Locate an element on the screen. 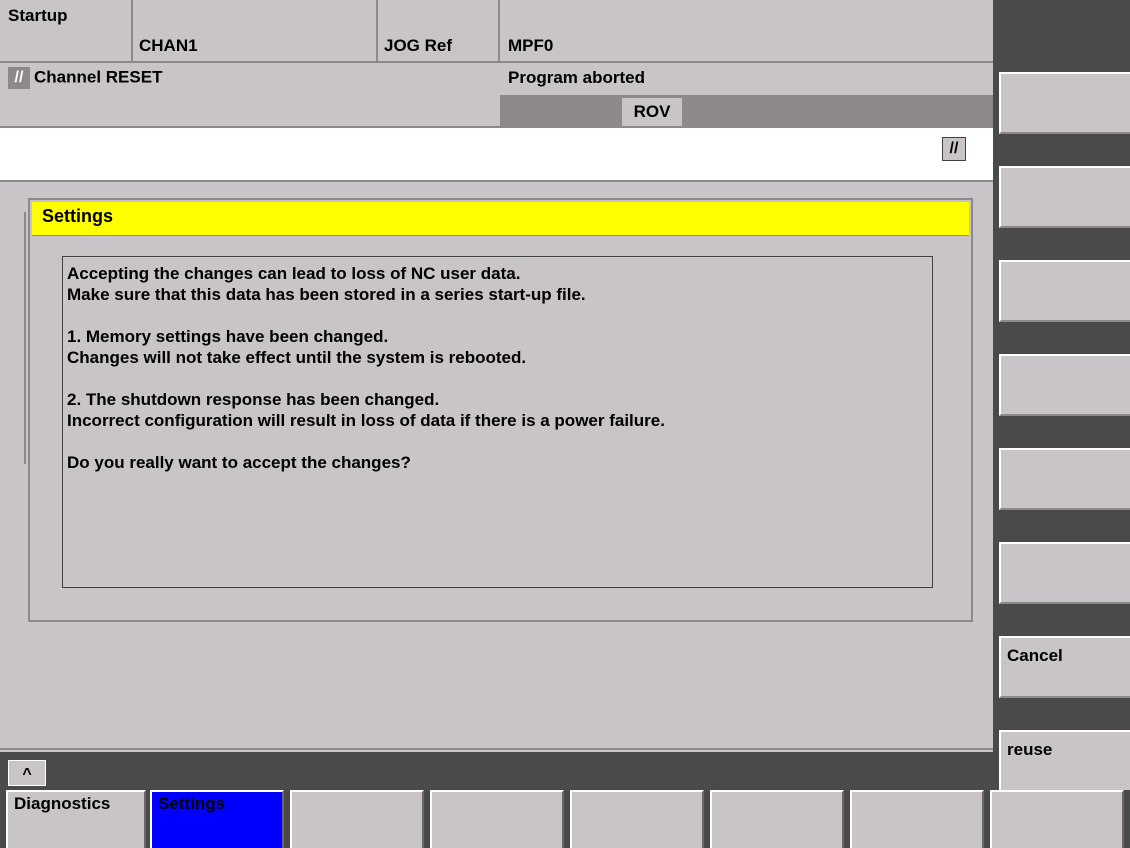 The width and height of the screenshot is (1130, 848). override-bar: ROV is located at coordinates (746, 111).